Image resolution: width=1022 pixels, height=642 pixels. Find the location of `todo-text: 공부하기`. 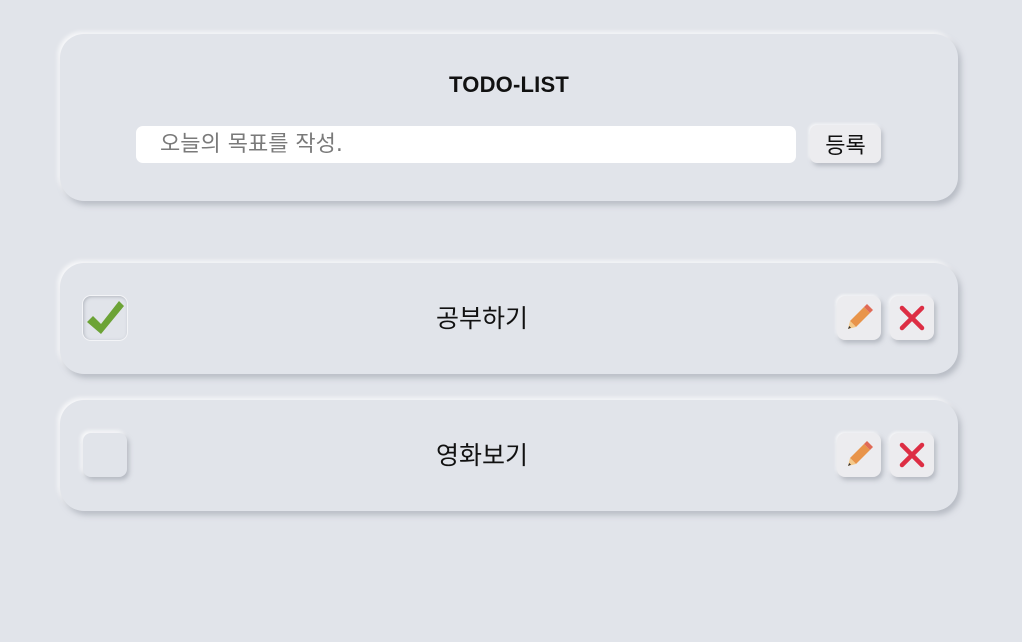

todo-text: 공부하기 is located at coordinates (481, 318).